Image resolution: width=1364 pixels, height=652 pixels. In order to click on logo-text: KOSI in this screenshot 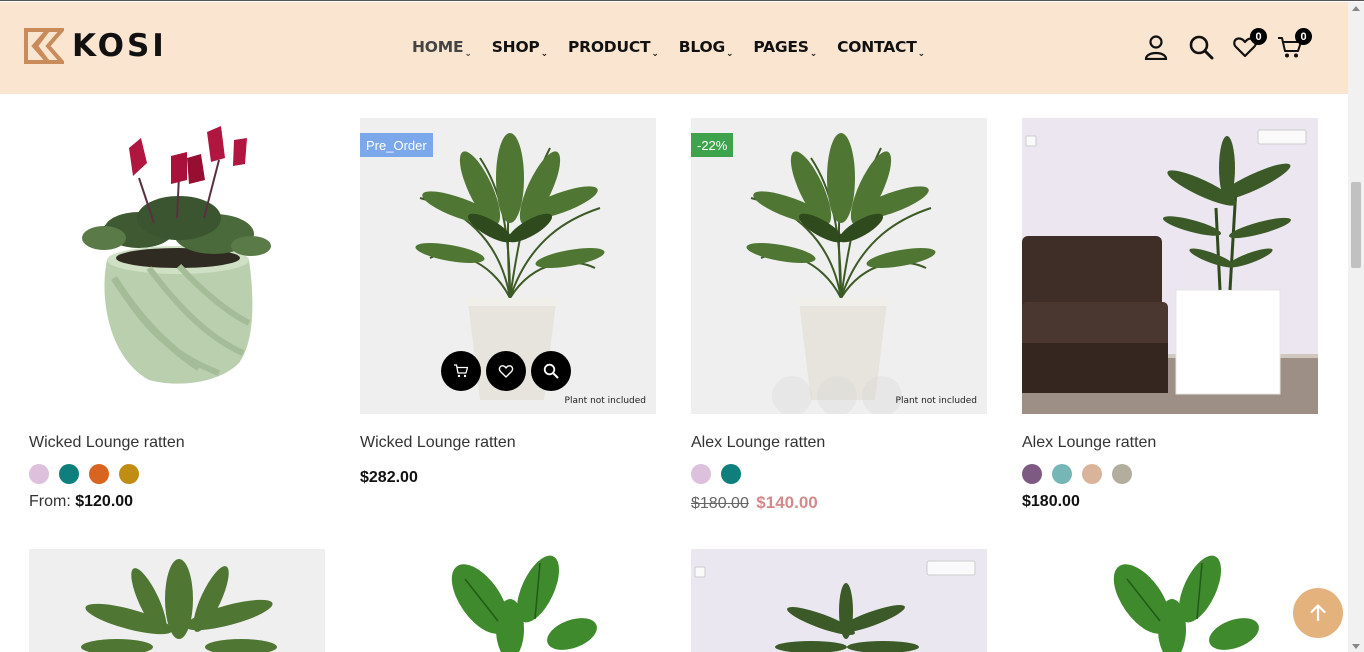, I will do `click(119, 46)`.